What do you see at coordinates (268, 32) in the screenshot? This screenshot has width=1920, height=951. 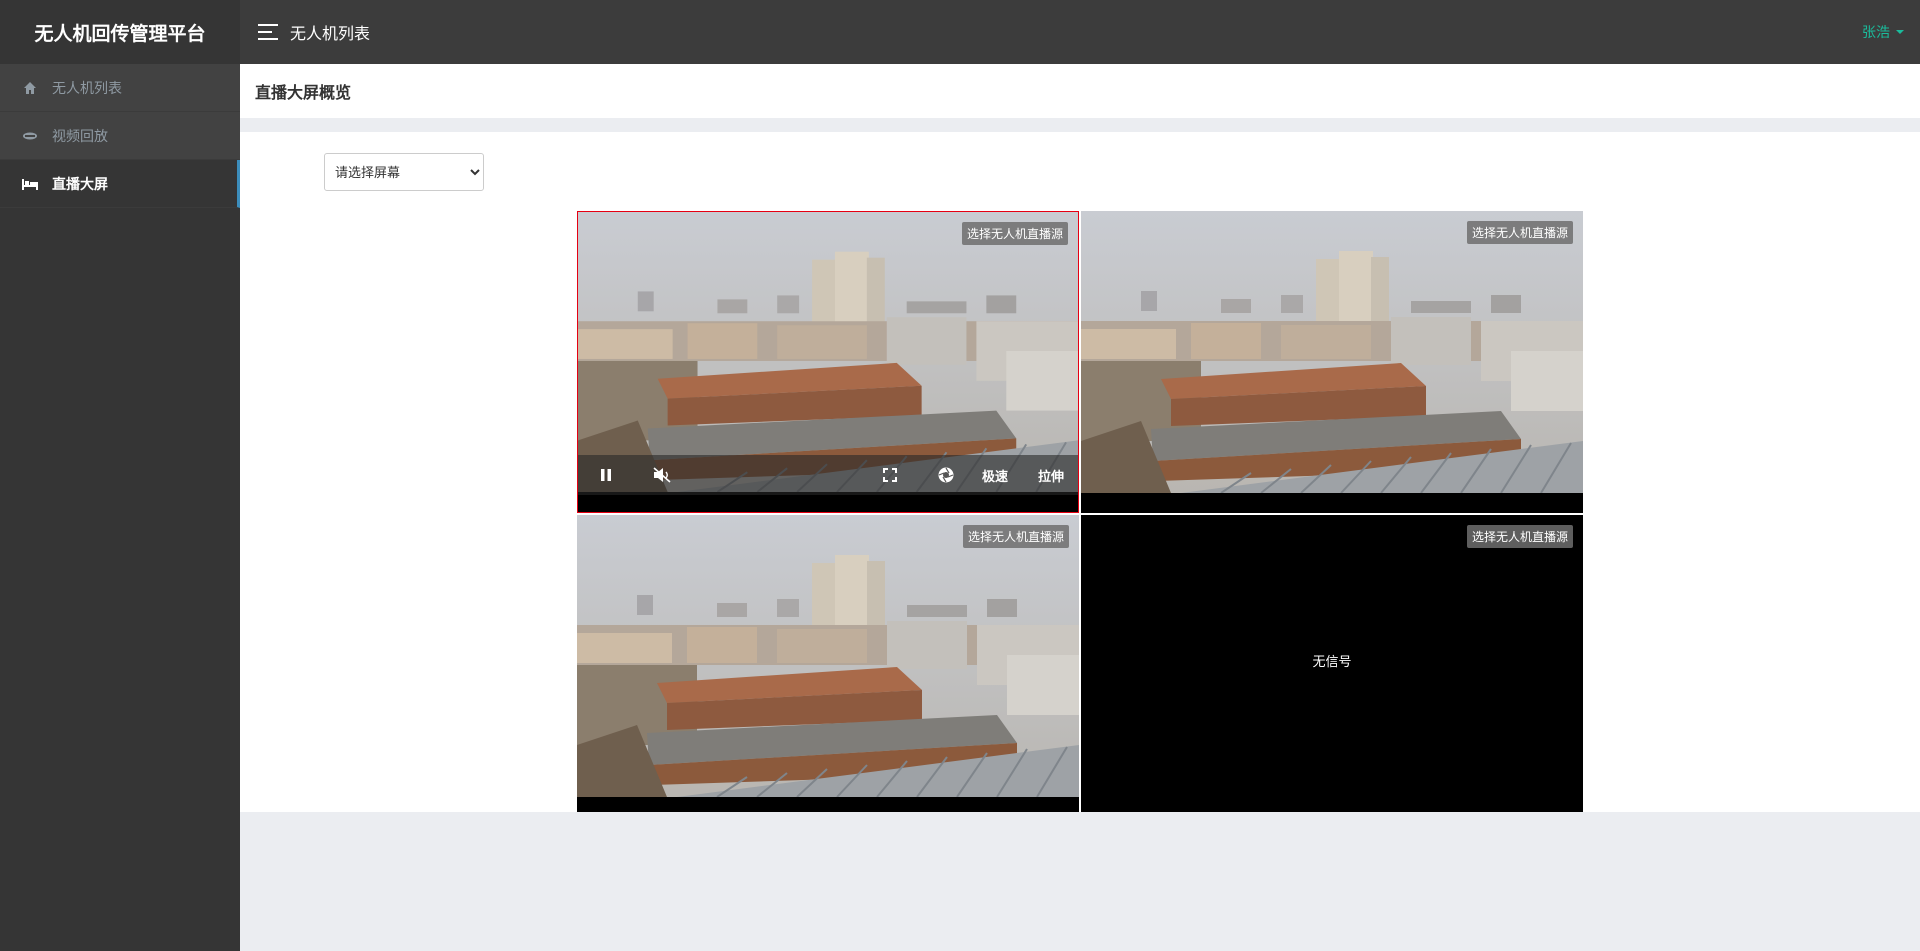 I see `menu-toggle-icon` at bounding box center [268, 32].